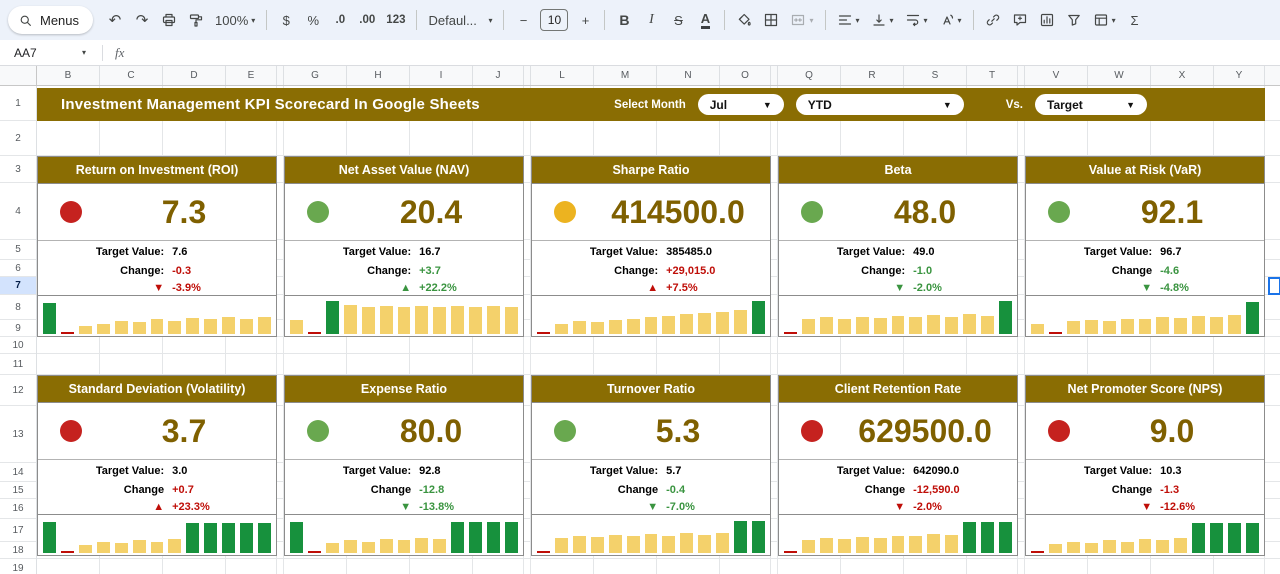  Describe the element at coordinates (1020, 20) in the screenshot. I see `insert-comment-button` at that location.